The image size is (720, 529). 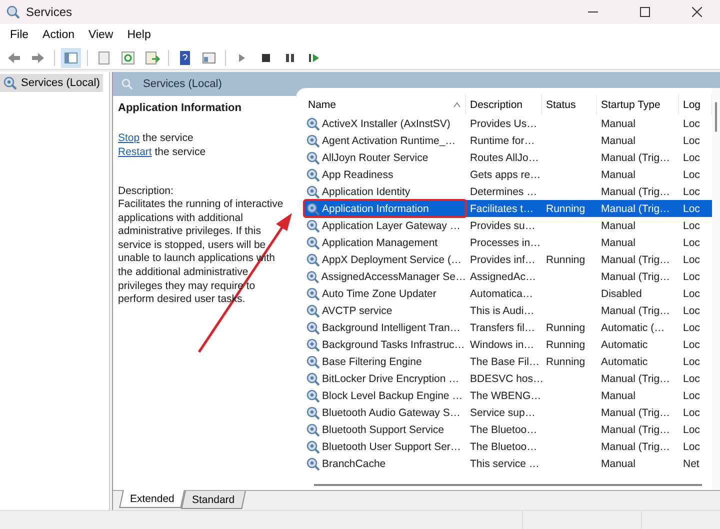 I want to click on service-row: Agent Activation Runtime_… Runtime for… Manual Loc, so click(x=508, y=140).